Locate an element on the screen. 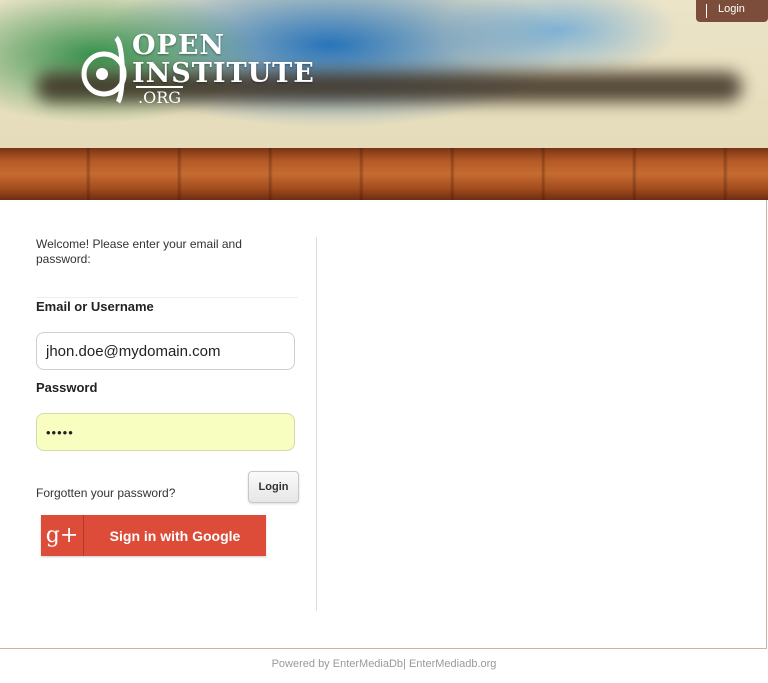 The image size is (768, 683). logo-emblem-icon is located at coordinates (104, 70).